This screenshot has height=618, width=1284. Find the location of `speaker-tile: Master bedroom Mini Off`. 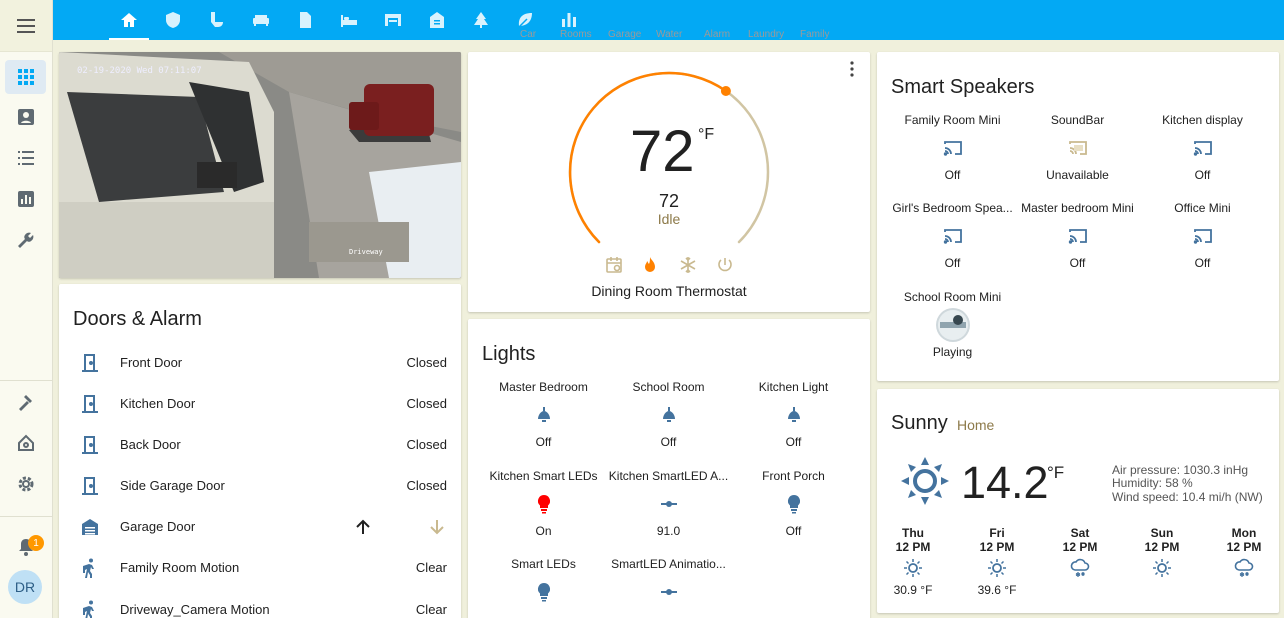

speaker-tile: Master bedroom Mini Off is located at coordinates (1077, 236).